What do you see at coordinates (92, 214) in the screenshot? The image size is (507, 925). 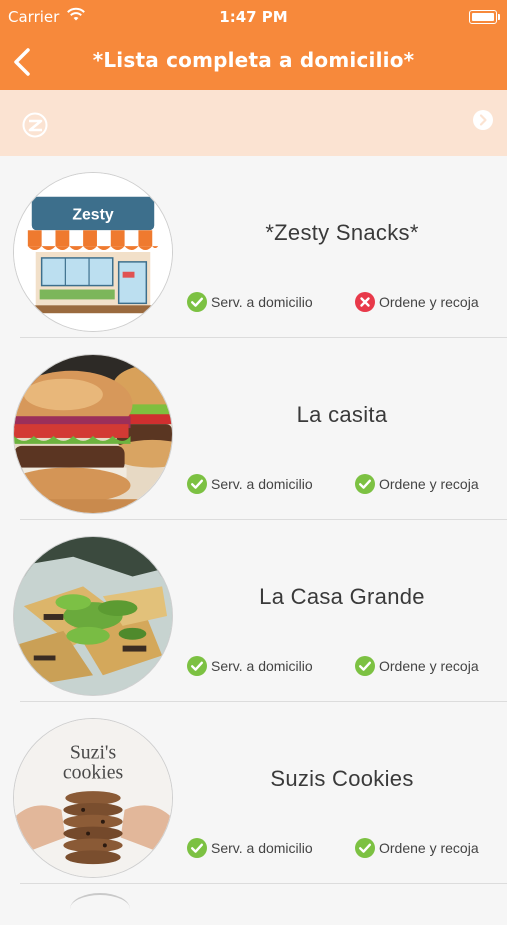 I see `zesty-sign: Zesty` at bounding box center [92, 214].